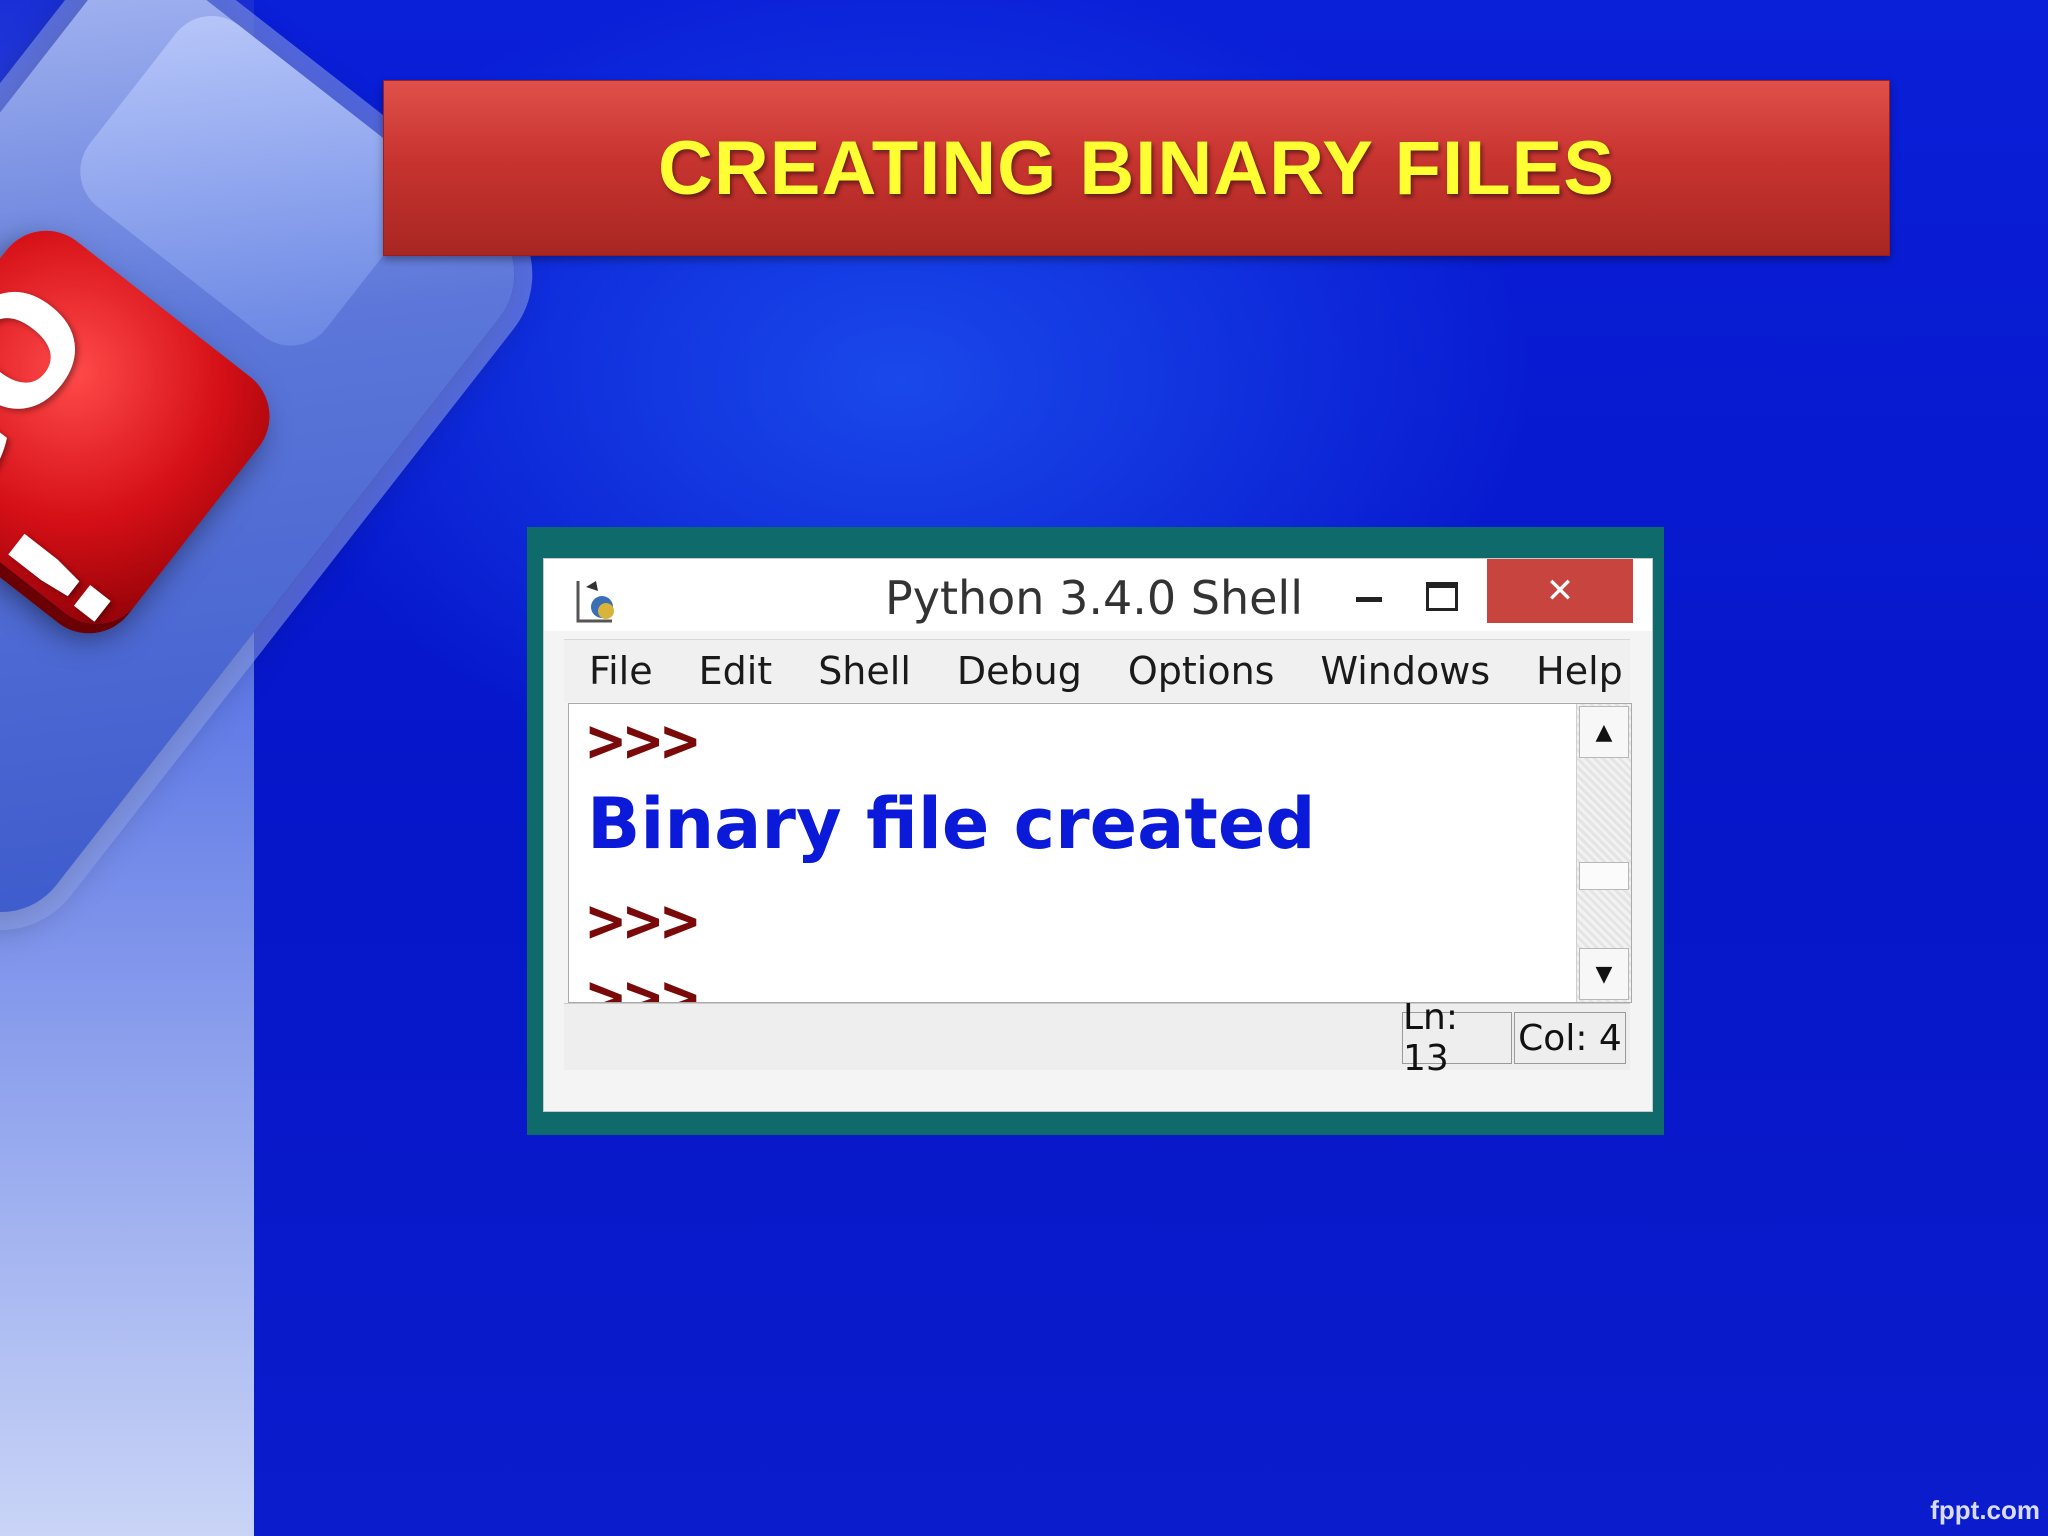 The height and width of the screenshot is (1536, 2048). What do you see at coordinates (1405, 671) in the screenshot?
I see `menu-windows: Windows` at bounding box center [1405, 671].